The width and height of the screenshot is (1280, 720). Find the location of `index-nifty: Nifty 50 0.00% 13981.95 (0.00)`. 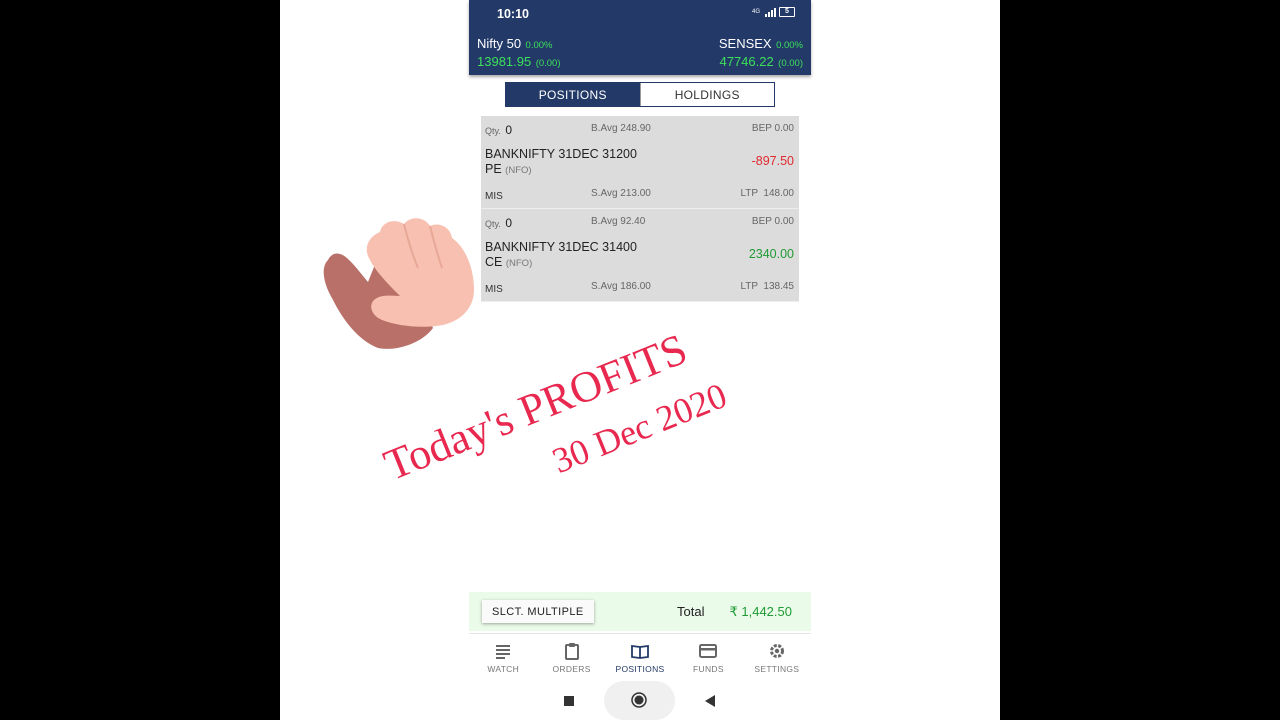

index-nifty: Nifty 50 0.00% 13981.95 (0.00) is located at coordinates (519, 53).